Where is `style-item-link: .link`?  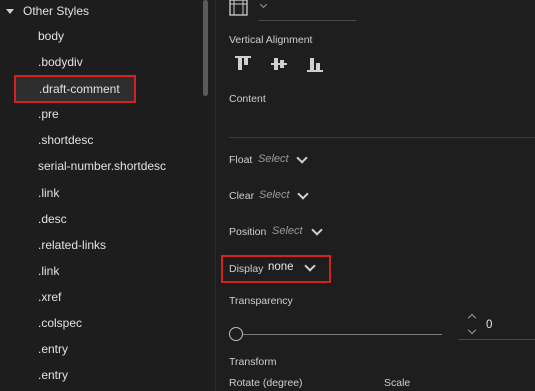
style-item-link: .link is located at coordinates (48, 193).